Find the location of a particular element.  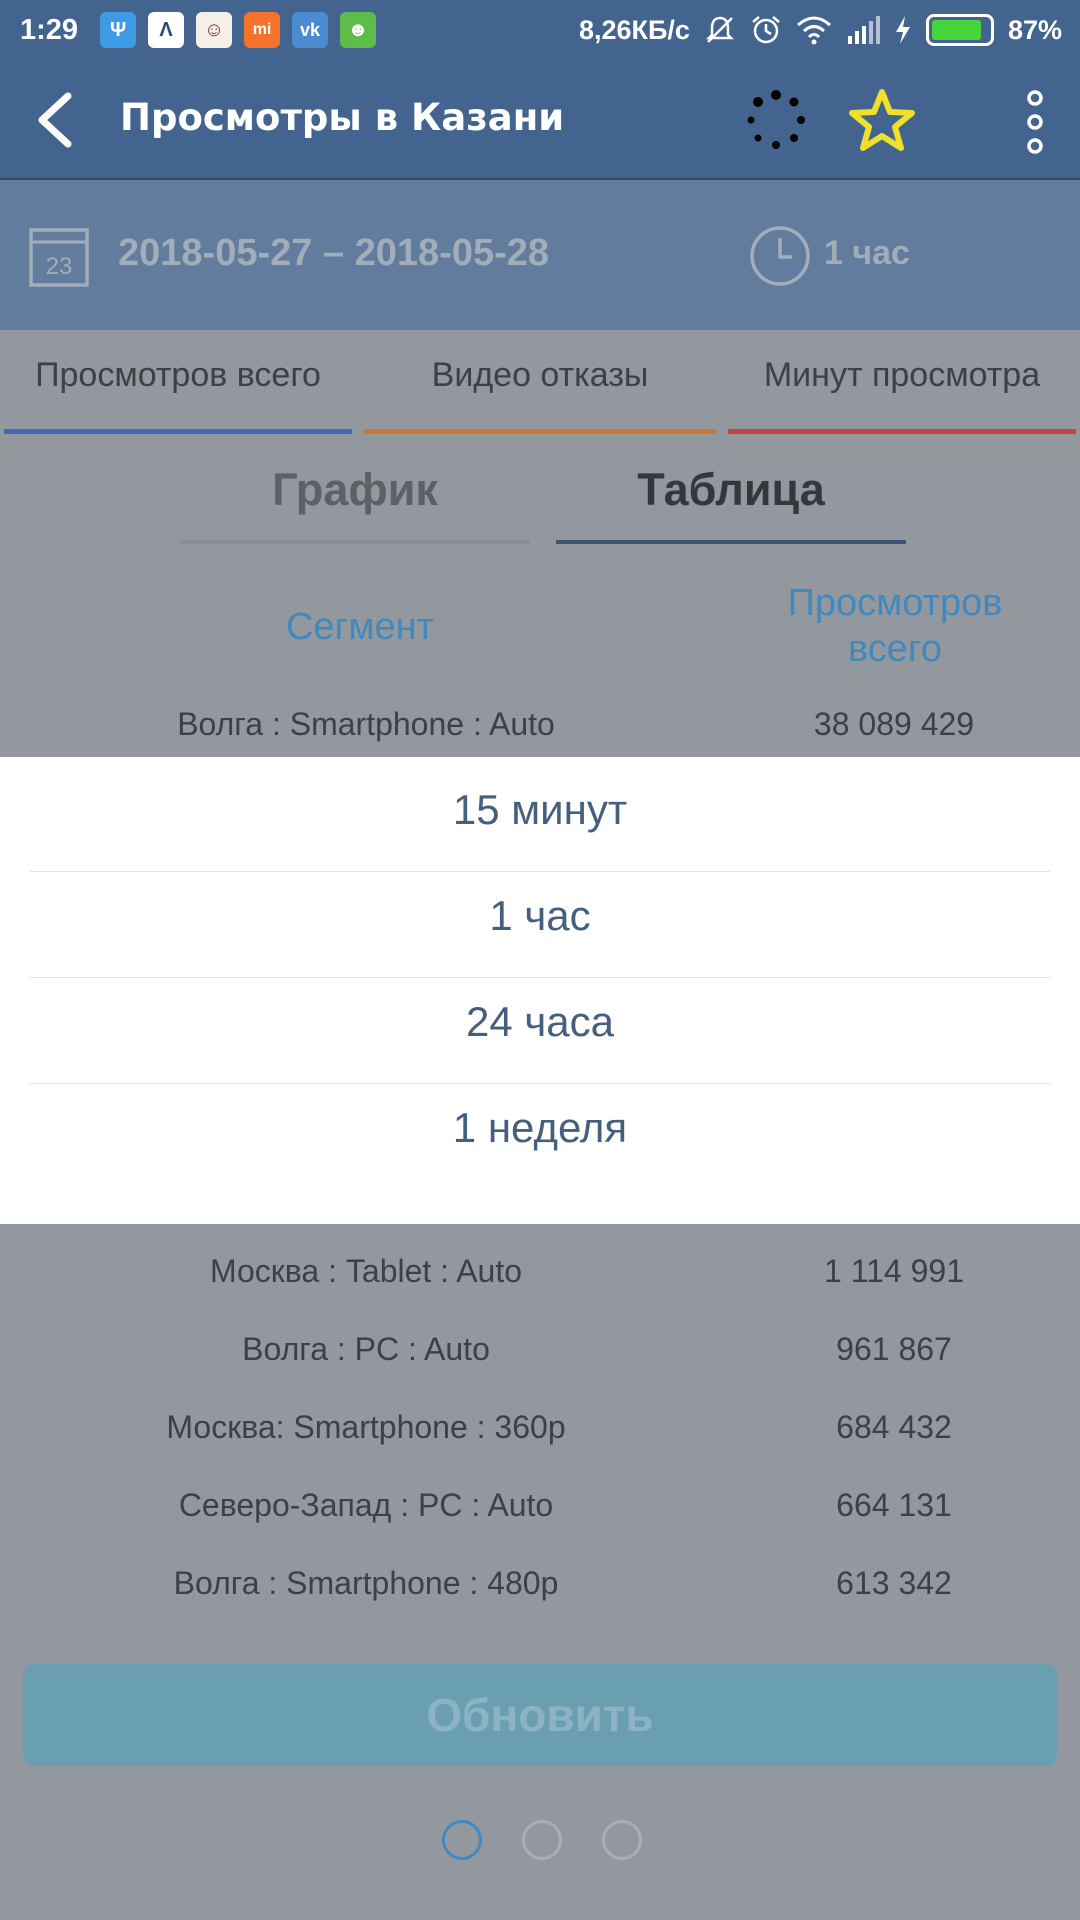

vk-icon: vk is located at coordinates (310, 30).